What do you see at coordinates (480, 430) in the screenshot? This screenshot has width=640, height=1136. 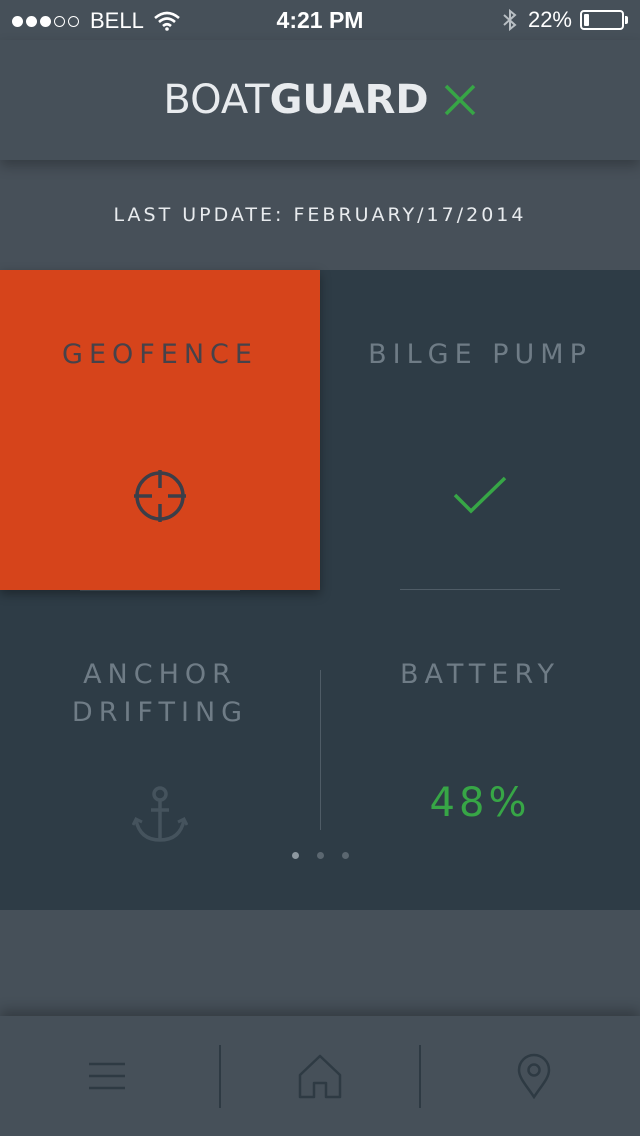 I see `bilge-pump-tile: BILGE PUMP` at bounding box center [480, 430].